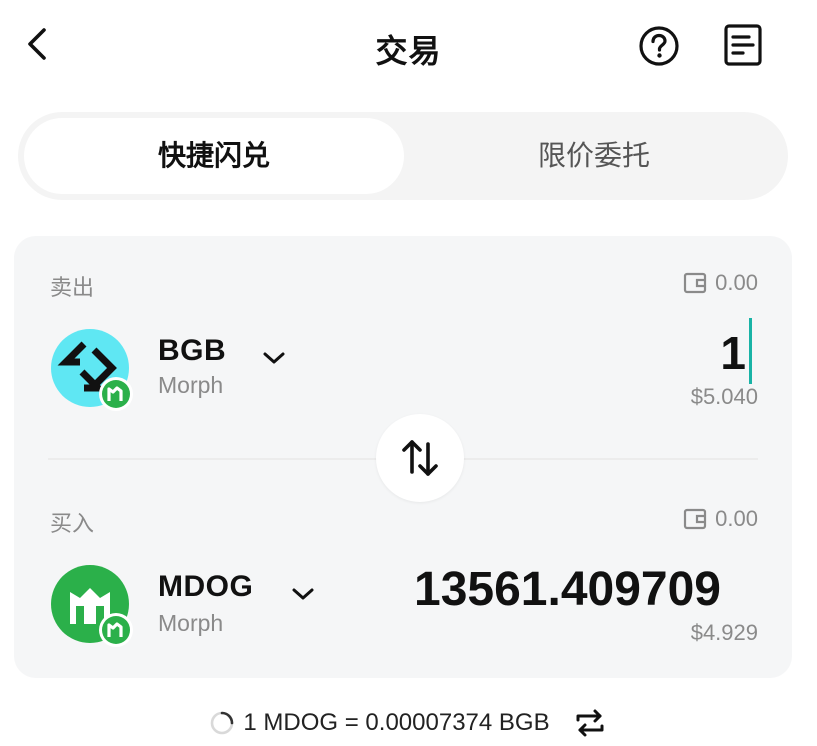  What do you see at coordinates (736, 518) in the screenshot?
I see `buy-balance-value: 0.00` at bounding box center [736, 518].